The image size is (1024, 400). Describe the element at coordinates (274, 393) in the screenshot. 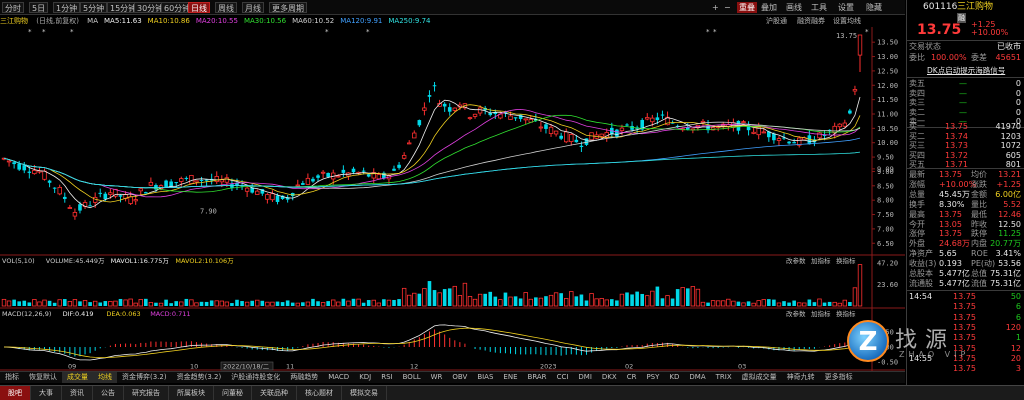

I see `bottom-tab-7: 关联品种` at that location.